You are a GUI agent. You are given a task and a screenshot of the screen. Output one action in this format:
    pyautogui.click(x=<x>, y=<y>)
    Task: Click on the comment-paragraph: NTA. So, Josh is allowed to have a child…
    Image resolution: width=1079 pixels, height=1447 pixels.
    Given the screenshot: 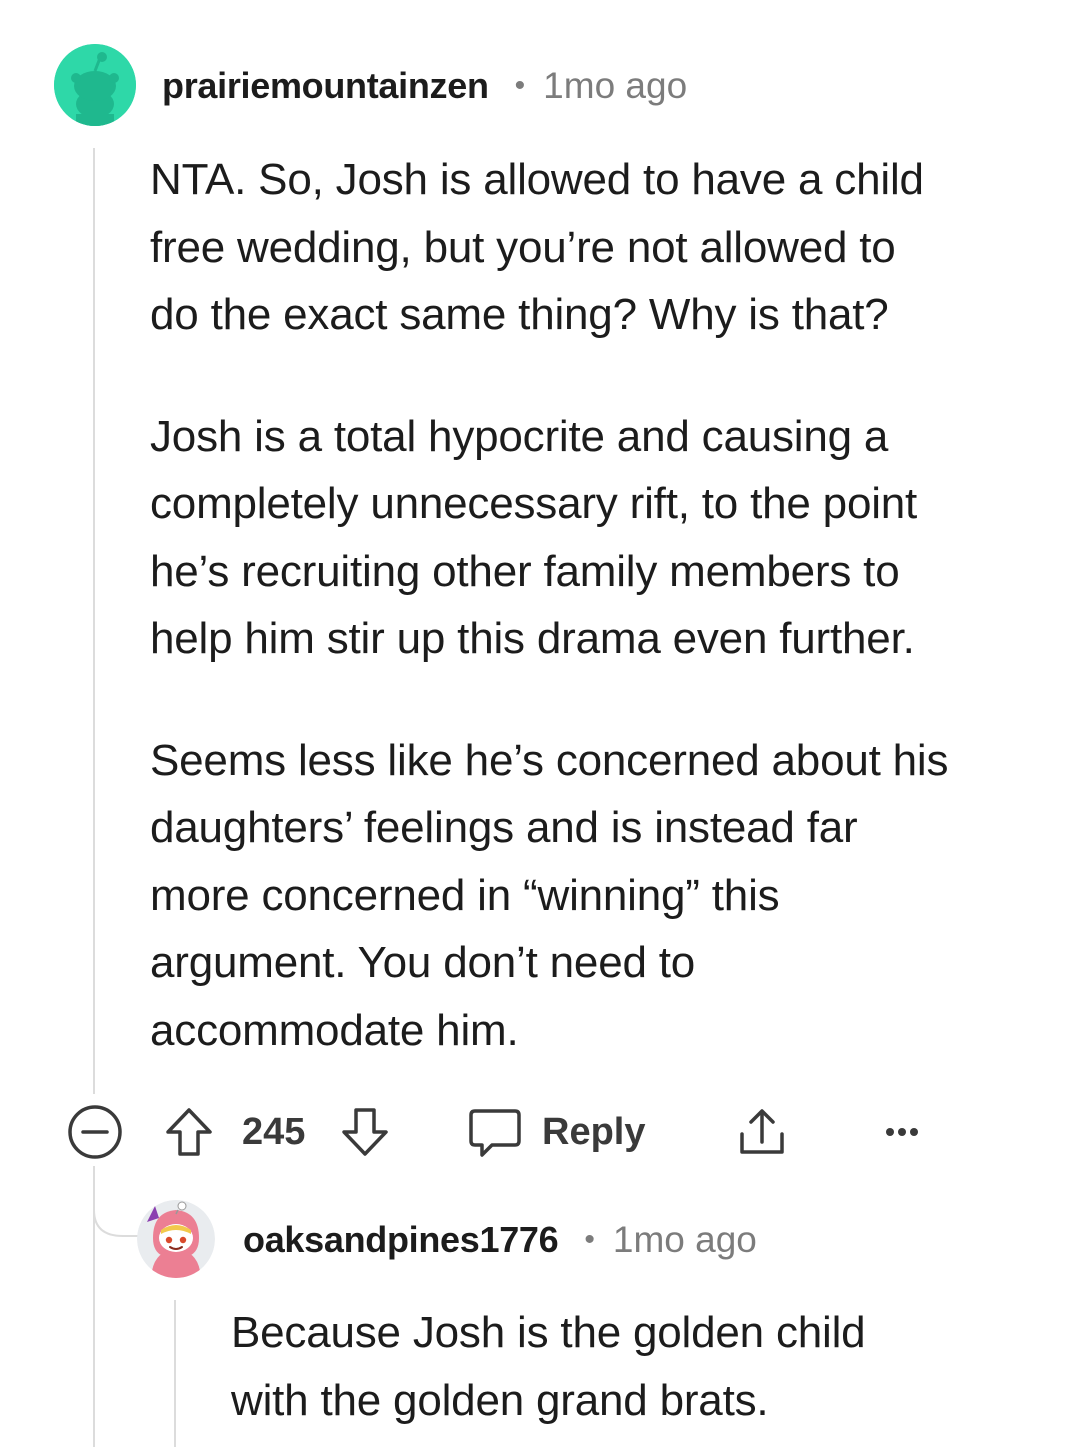 What is the action you would take?
    pyautogui.click(x=549, y=247)
    